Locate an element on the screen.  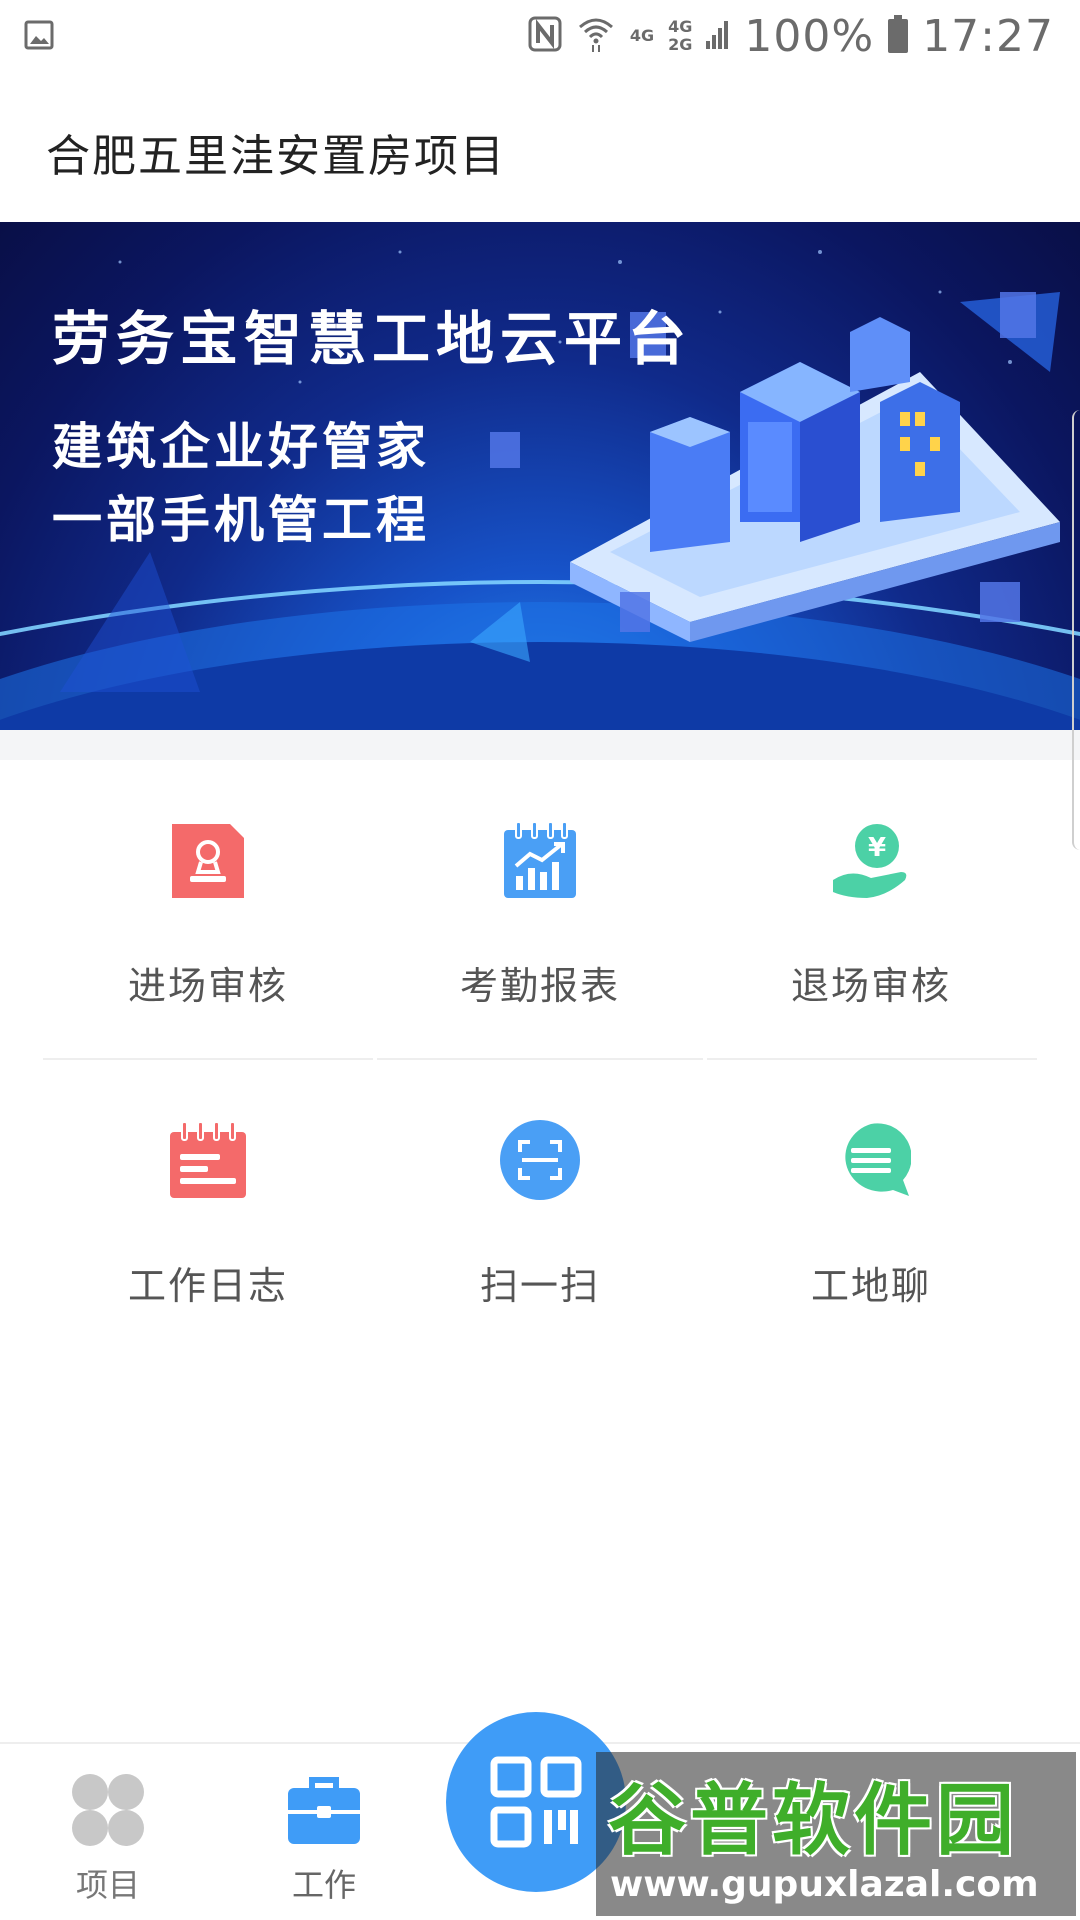
grid-item-exit-review: ¥ 退场审核 is located at coordinates (871, 910).